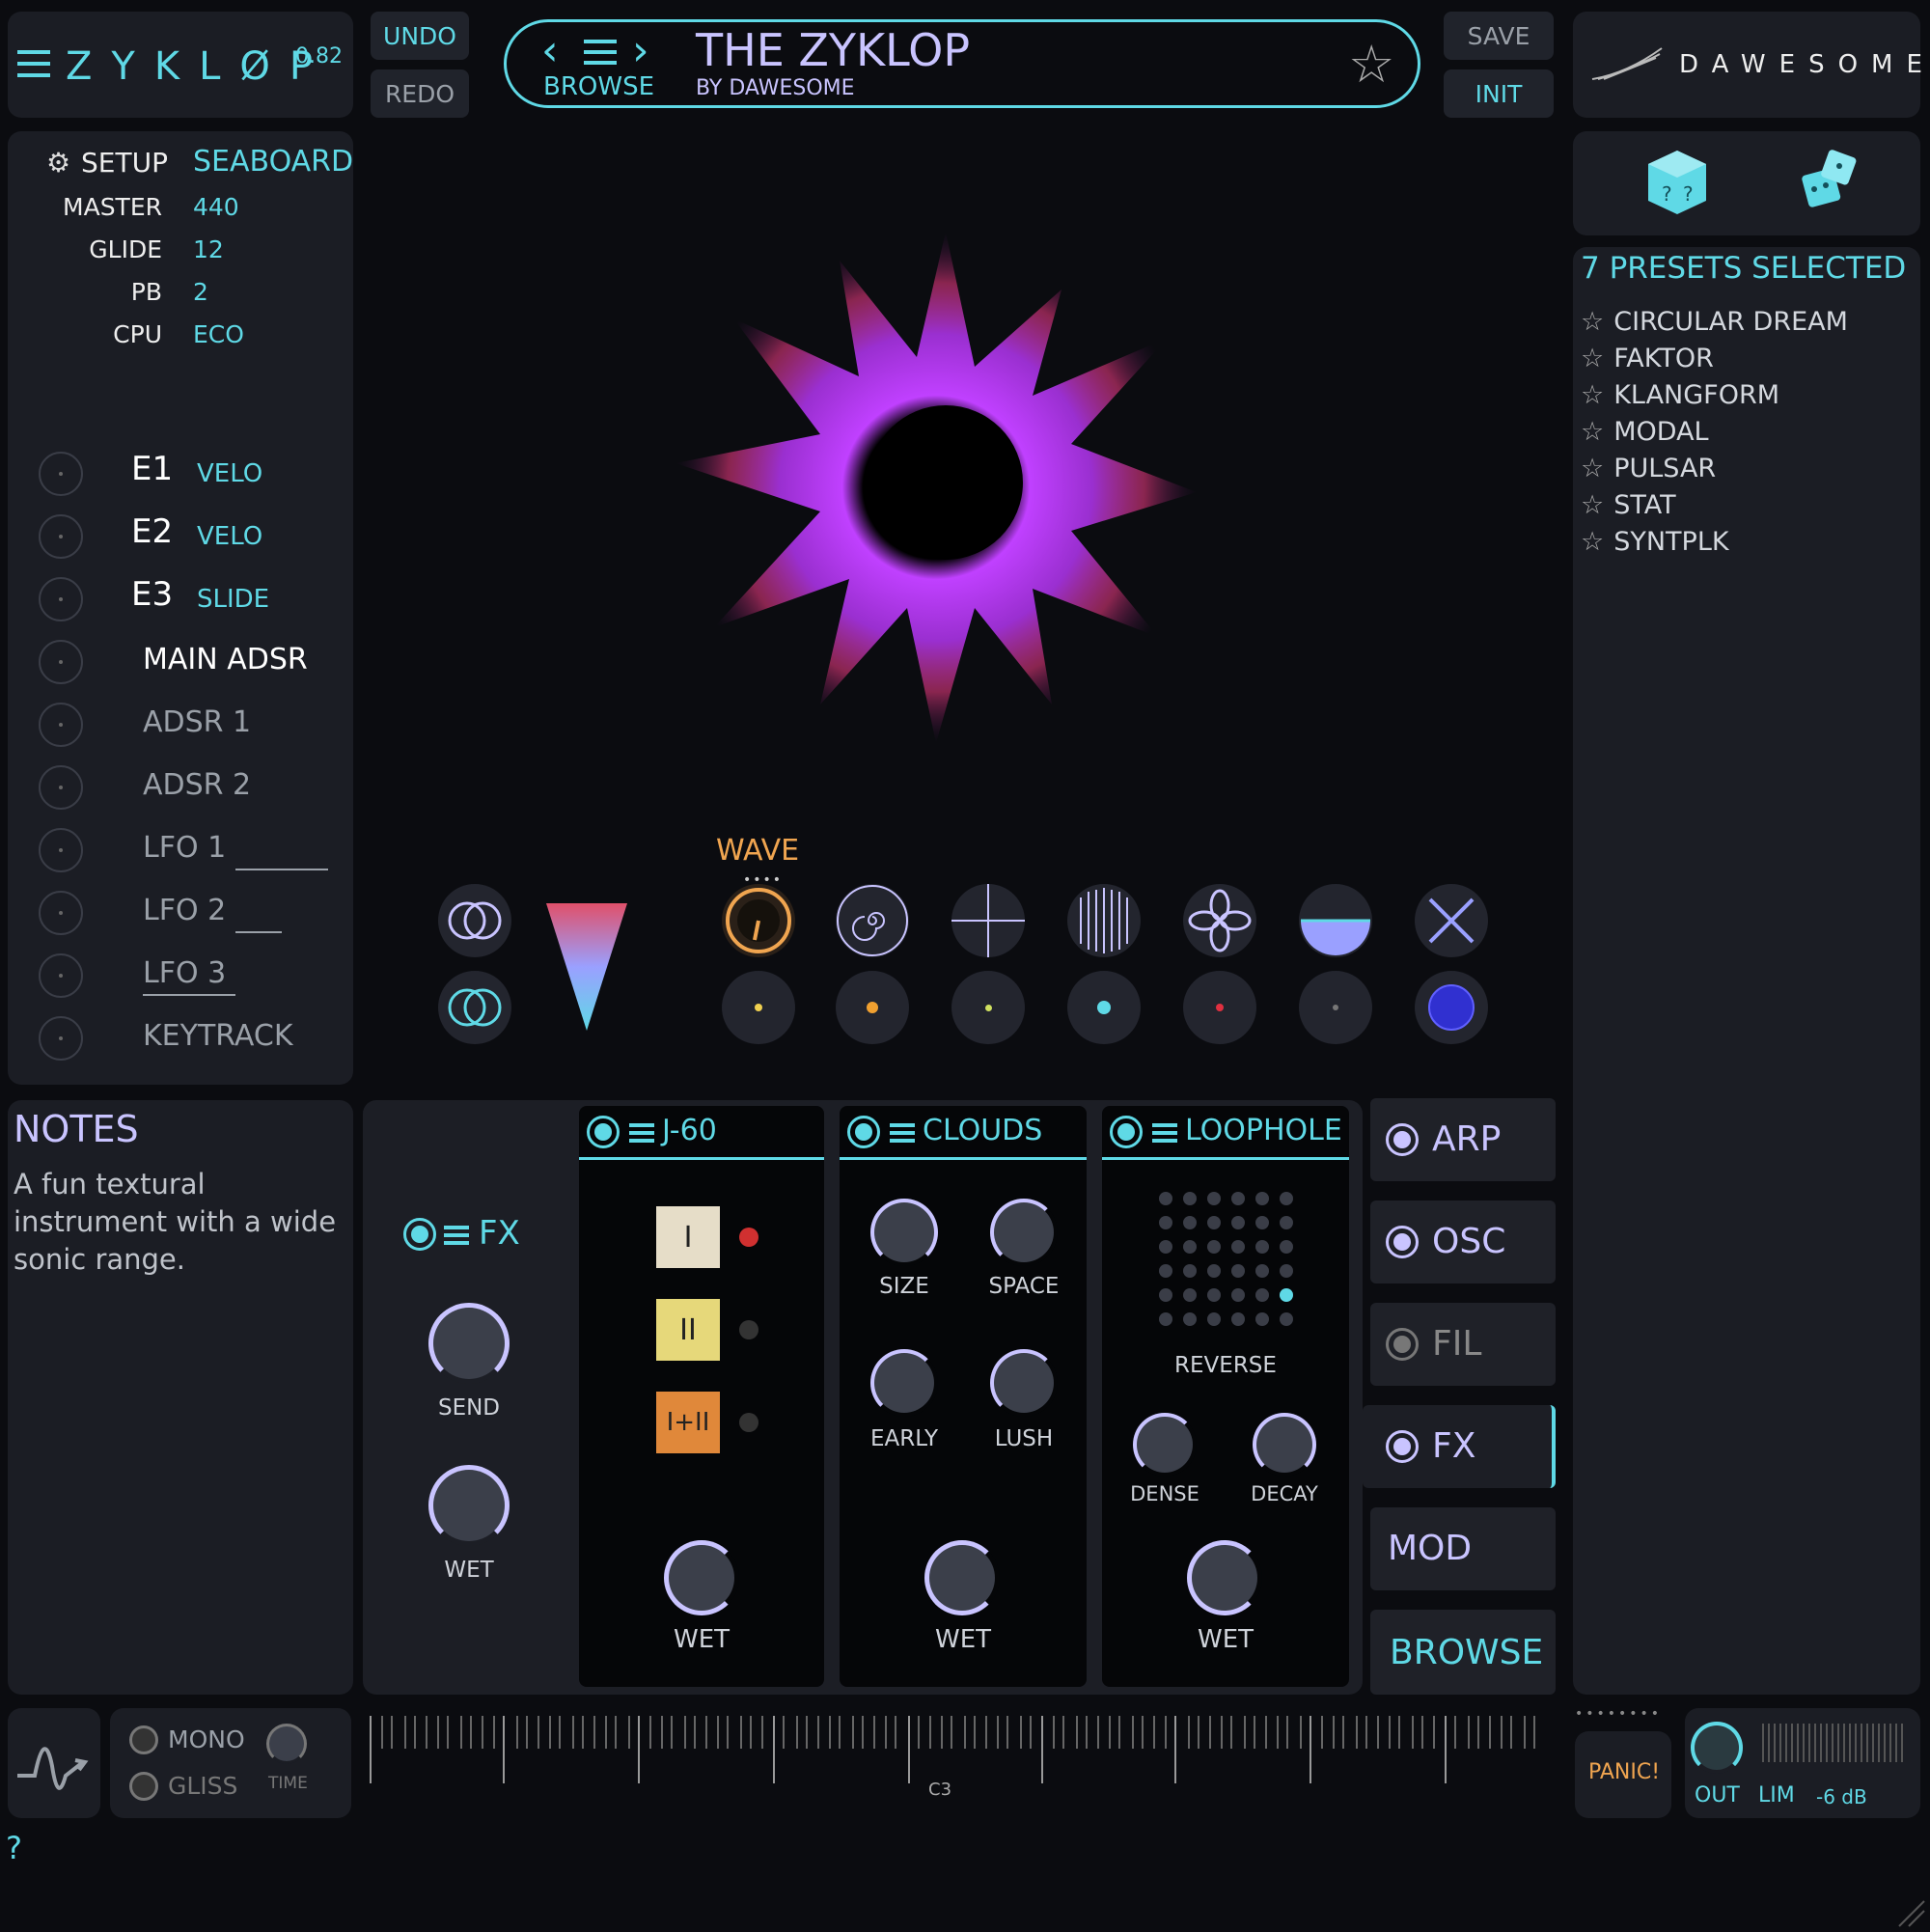 This screenshot has width=1930, height=1932. What do you see at coordinates (184, 848) in the screenshot?
I see `mod-source-name: LFO 1` at bounding box center [184, 848].